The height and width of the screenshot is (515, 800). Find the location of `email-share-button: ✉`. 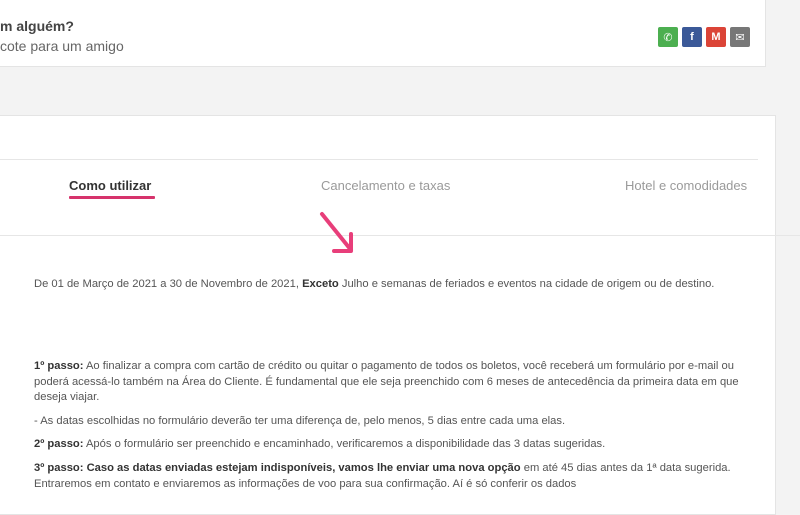

email-share-button: ✉ is located at coordinates (740, 37).